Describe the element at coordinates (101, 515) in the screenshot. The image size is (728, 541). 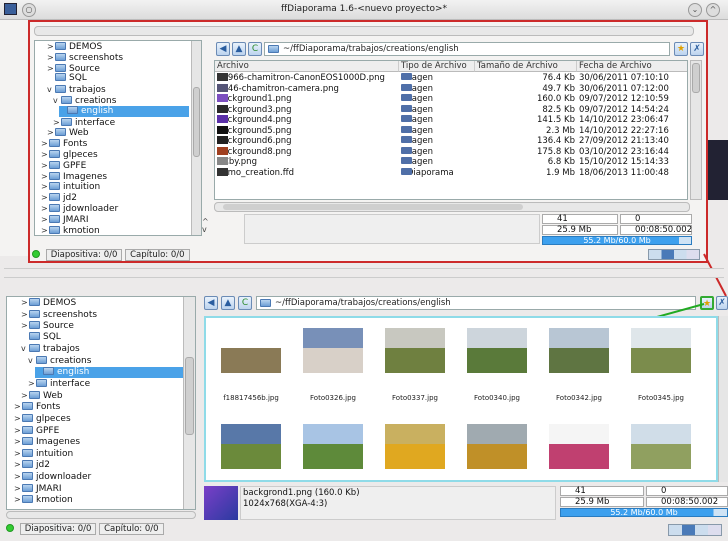
I see `bottom-tree-hscroll` at that location.